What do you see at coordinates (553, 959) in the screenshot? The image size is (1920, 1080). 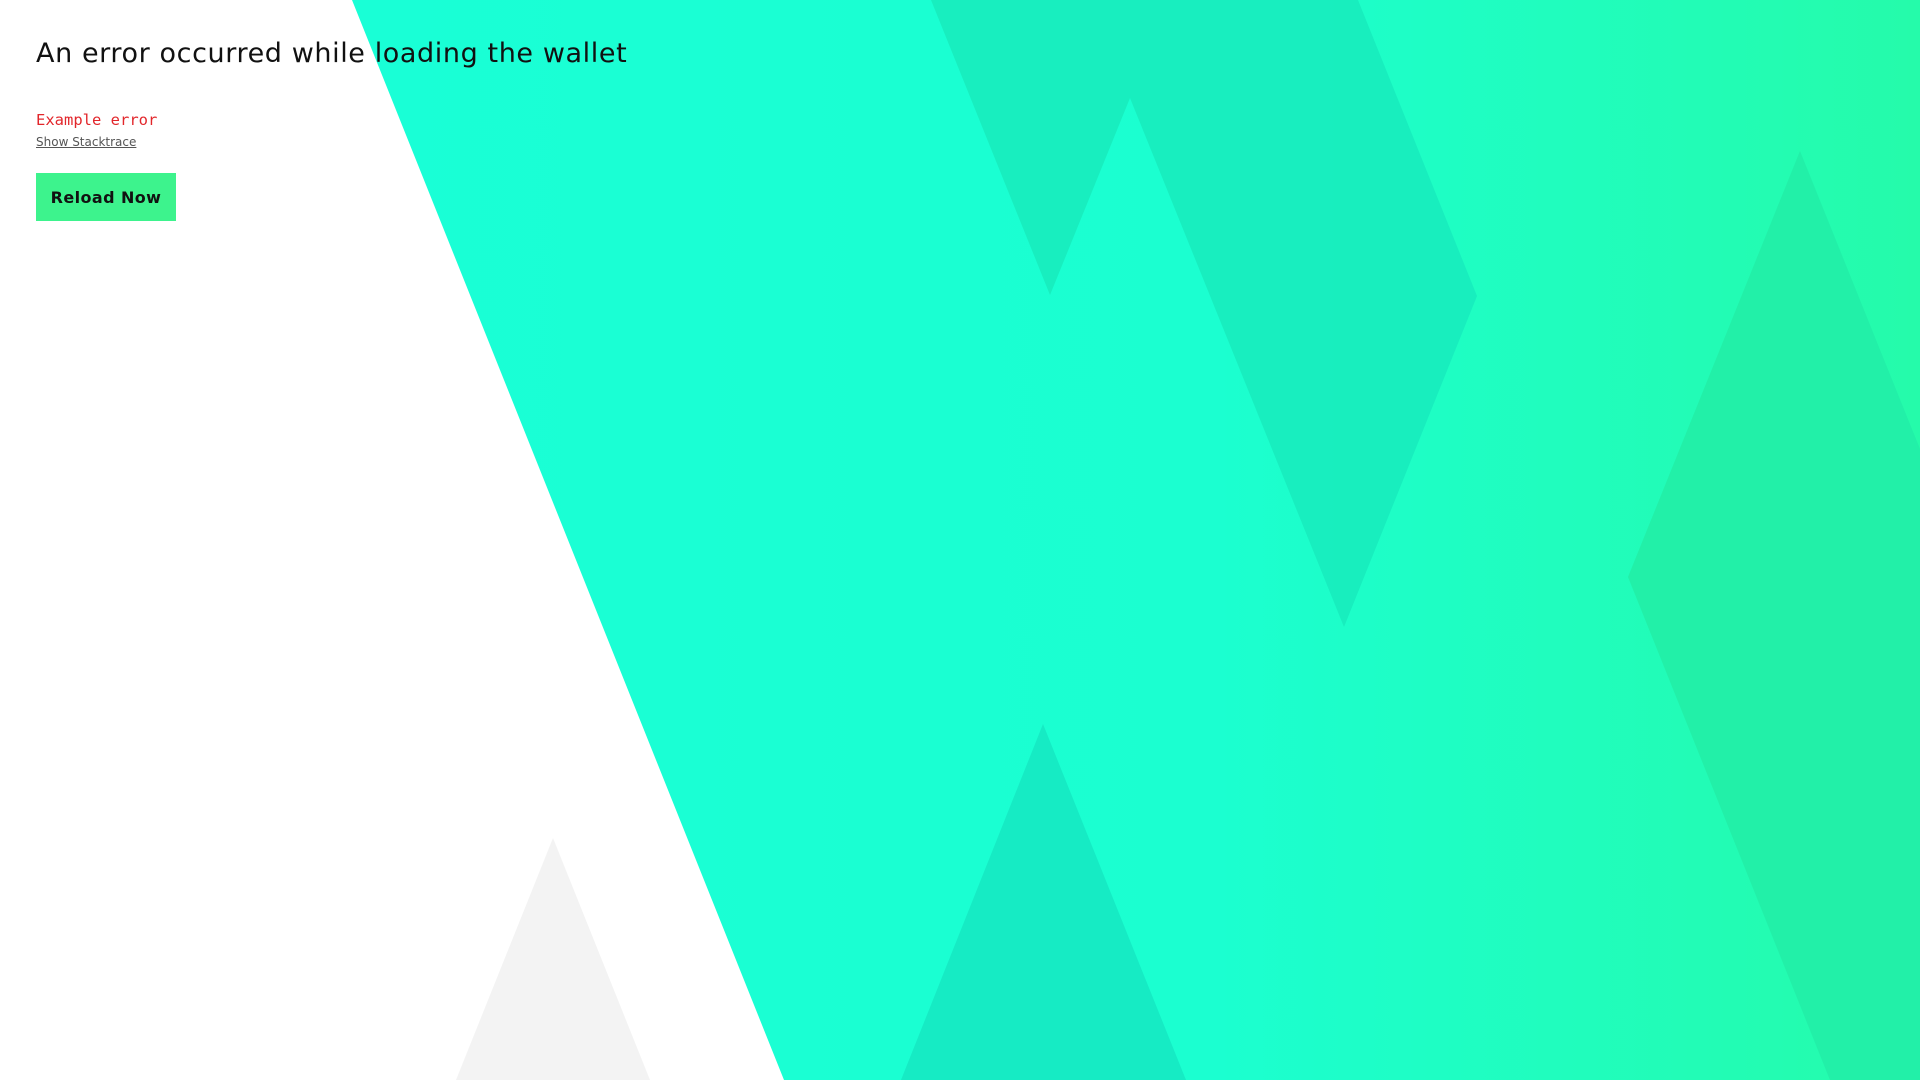 I see `background-shape-grey-triangle` at bounding box center [553, 959].